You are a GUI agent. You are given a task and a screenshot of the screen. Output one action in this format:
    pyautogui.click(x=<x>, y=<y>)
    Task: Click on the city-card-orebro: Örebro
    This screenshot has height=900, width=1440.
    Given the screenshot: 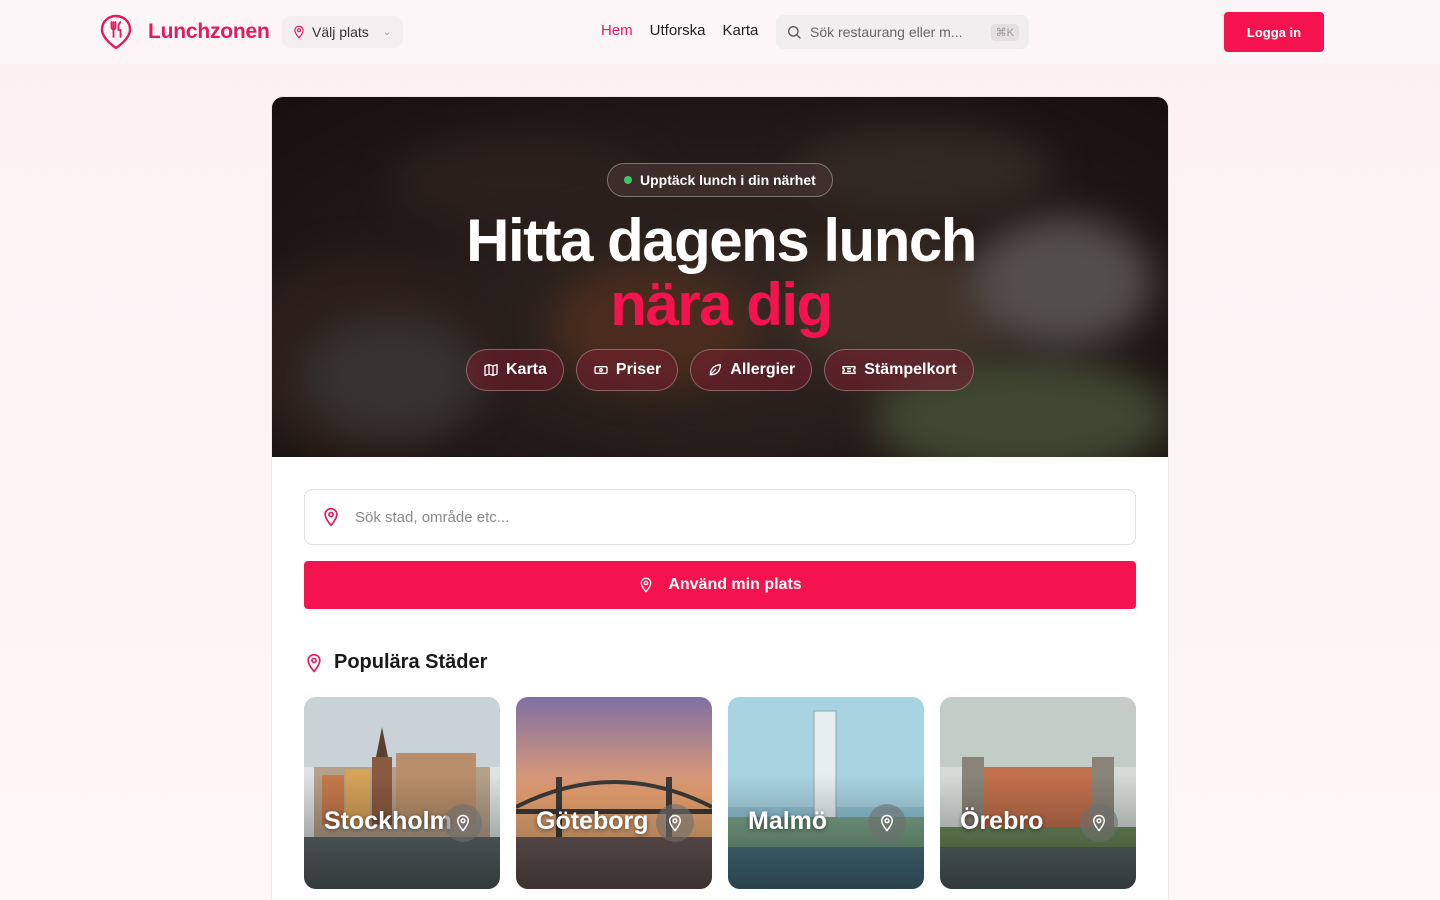 What is the action you would take?
    pyautogui.click(x=1038, y=793)
    